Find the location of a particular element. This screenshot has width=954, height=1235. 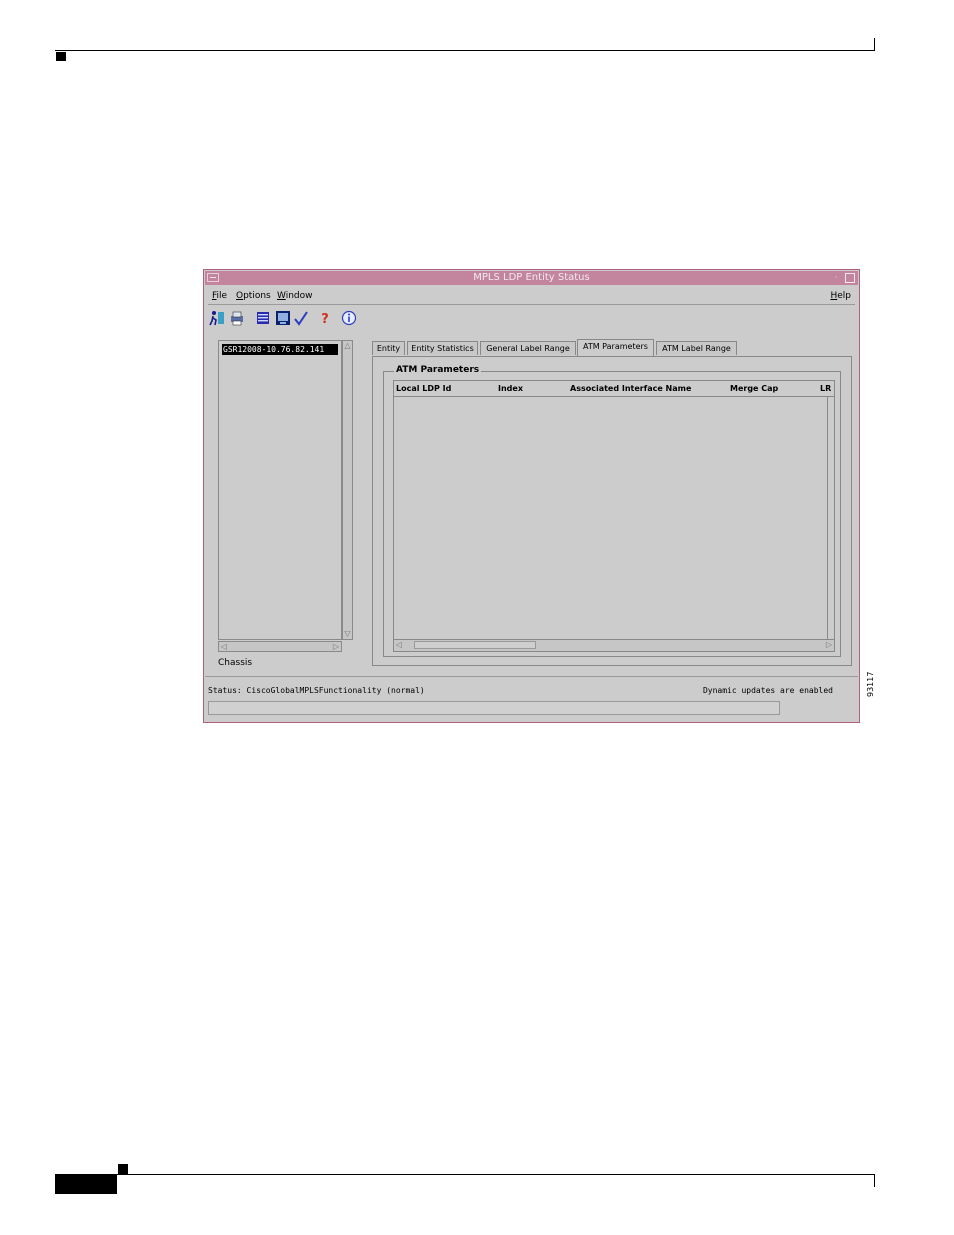

tree-horizontal-scrollbar: ◁ ▷ is located at coordinates (280, 646).